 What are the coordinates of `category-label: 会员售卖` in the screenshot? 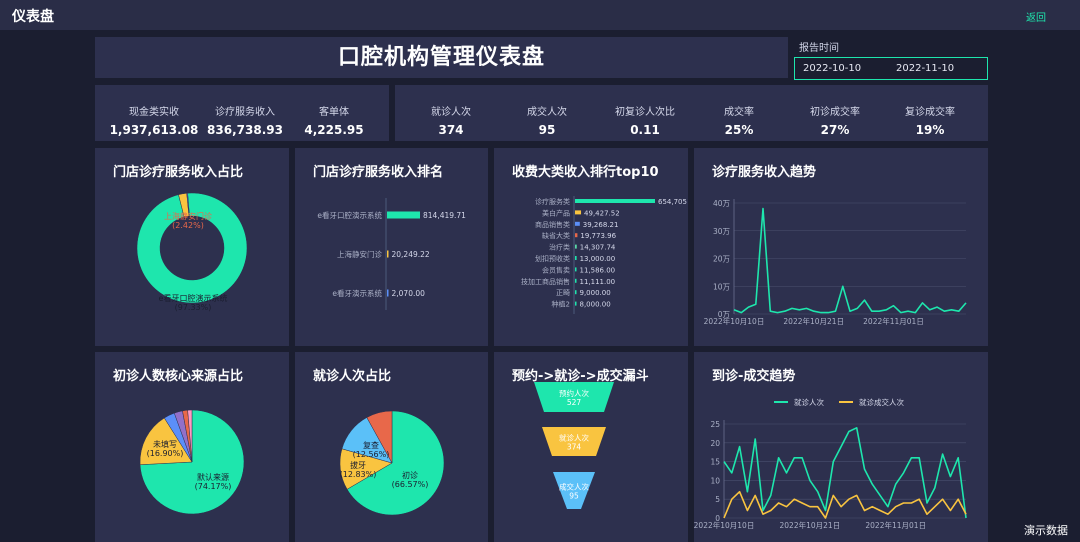 It's located at (556, 269).